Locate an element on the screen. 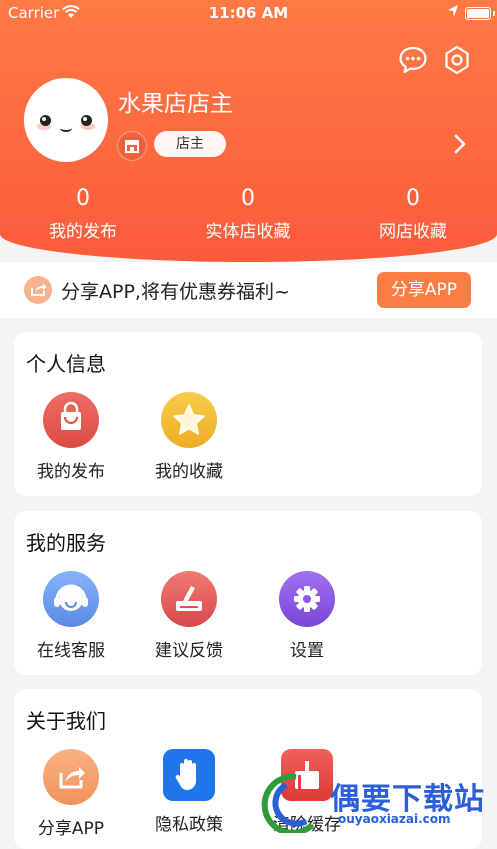  section-title: 我的服务 is located at coordinates (66, 543).